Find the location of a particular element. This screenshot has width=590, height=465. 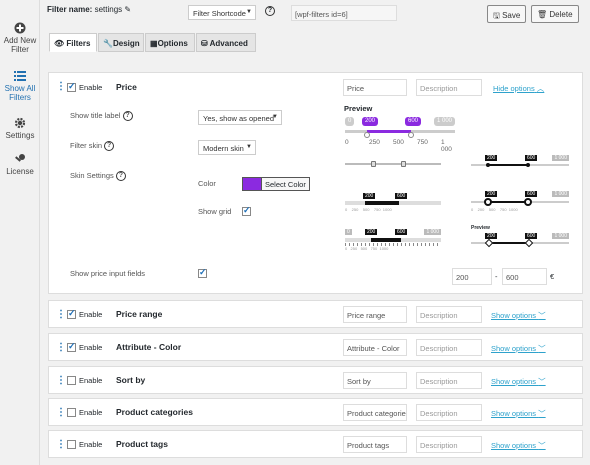

preview-tick-label: 1 000 is located at coordinates (446, 146).